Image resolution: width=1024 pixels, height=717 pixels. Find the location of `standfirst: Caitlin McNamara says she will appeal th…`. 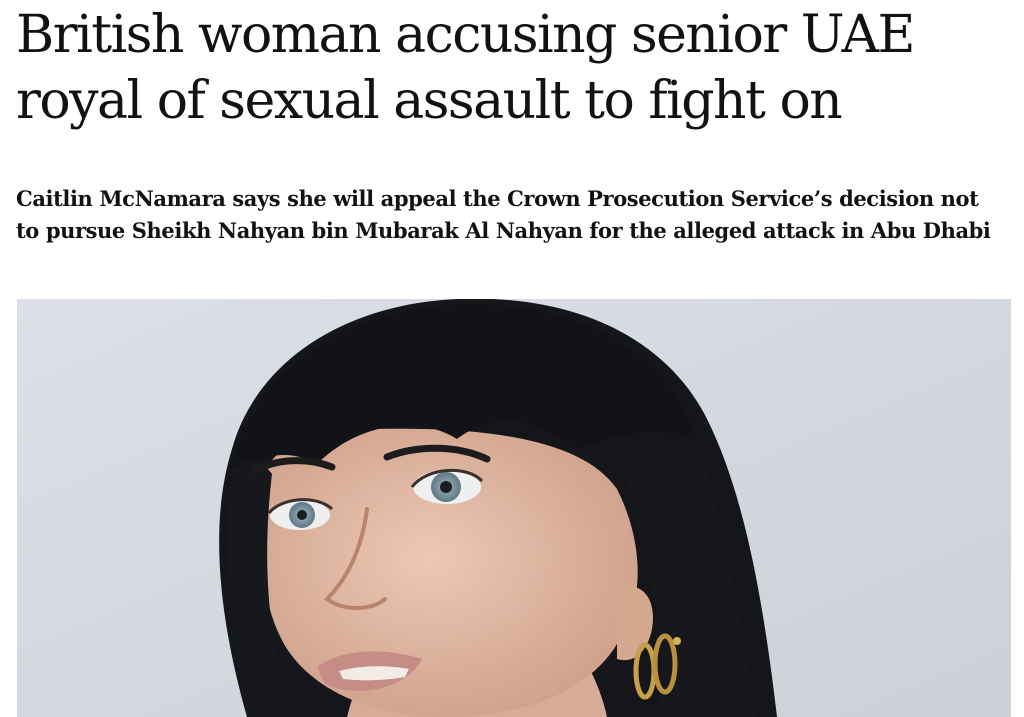

standfirst: Caitlin McNamara says she will appeal th… is located at coordinates (503, 214).